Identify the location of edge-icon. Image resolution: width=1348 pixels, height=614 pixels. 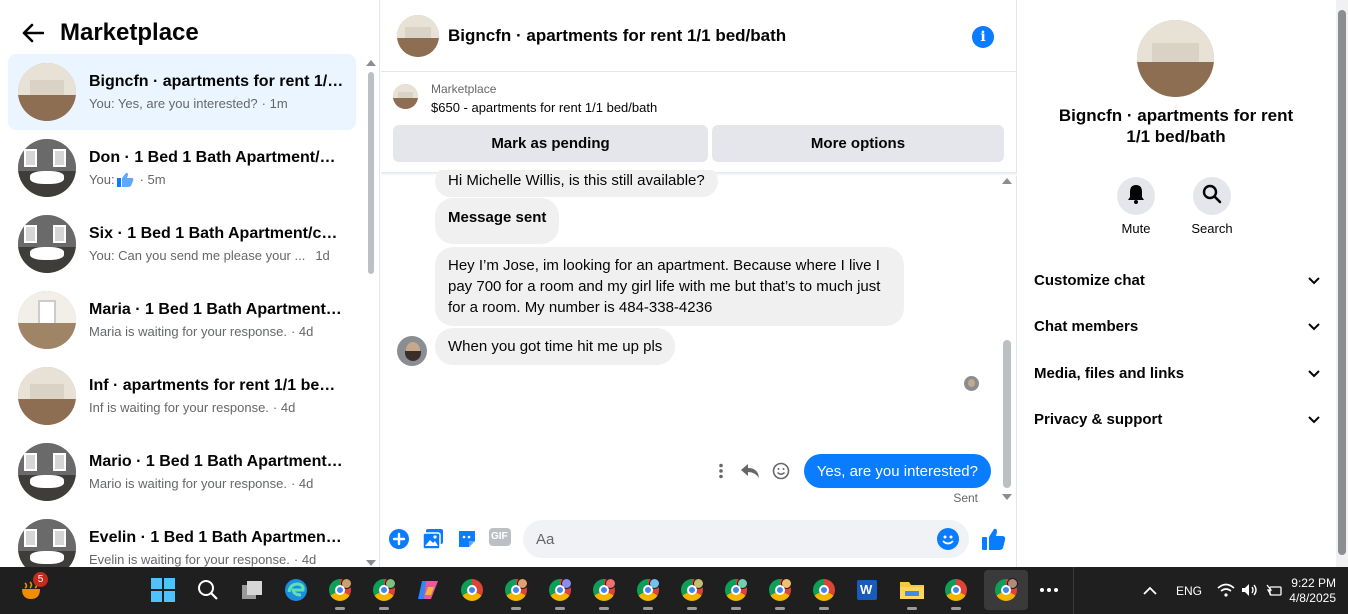
(296, 590).